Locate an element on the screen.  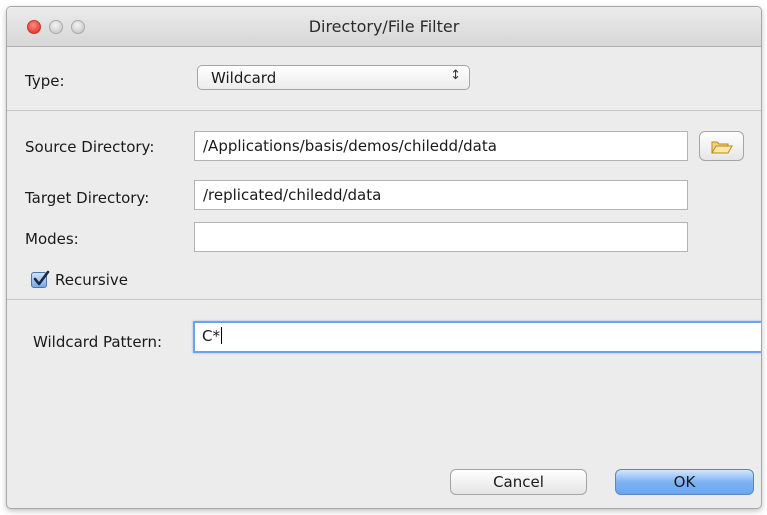
ok-button: OK is located at coordinates (684, 482).